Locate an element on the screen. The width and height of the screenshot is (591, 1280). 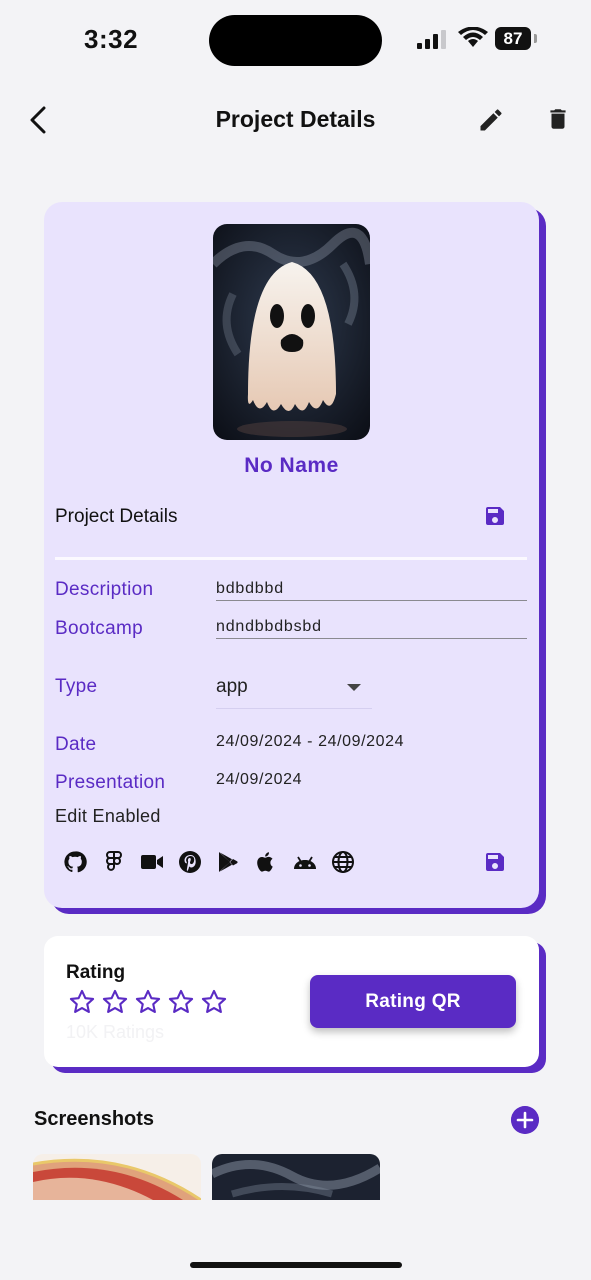
bootcamp-underline is located at coordinates (371, 638).